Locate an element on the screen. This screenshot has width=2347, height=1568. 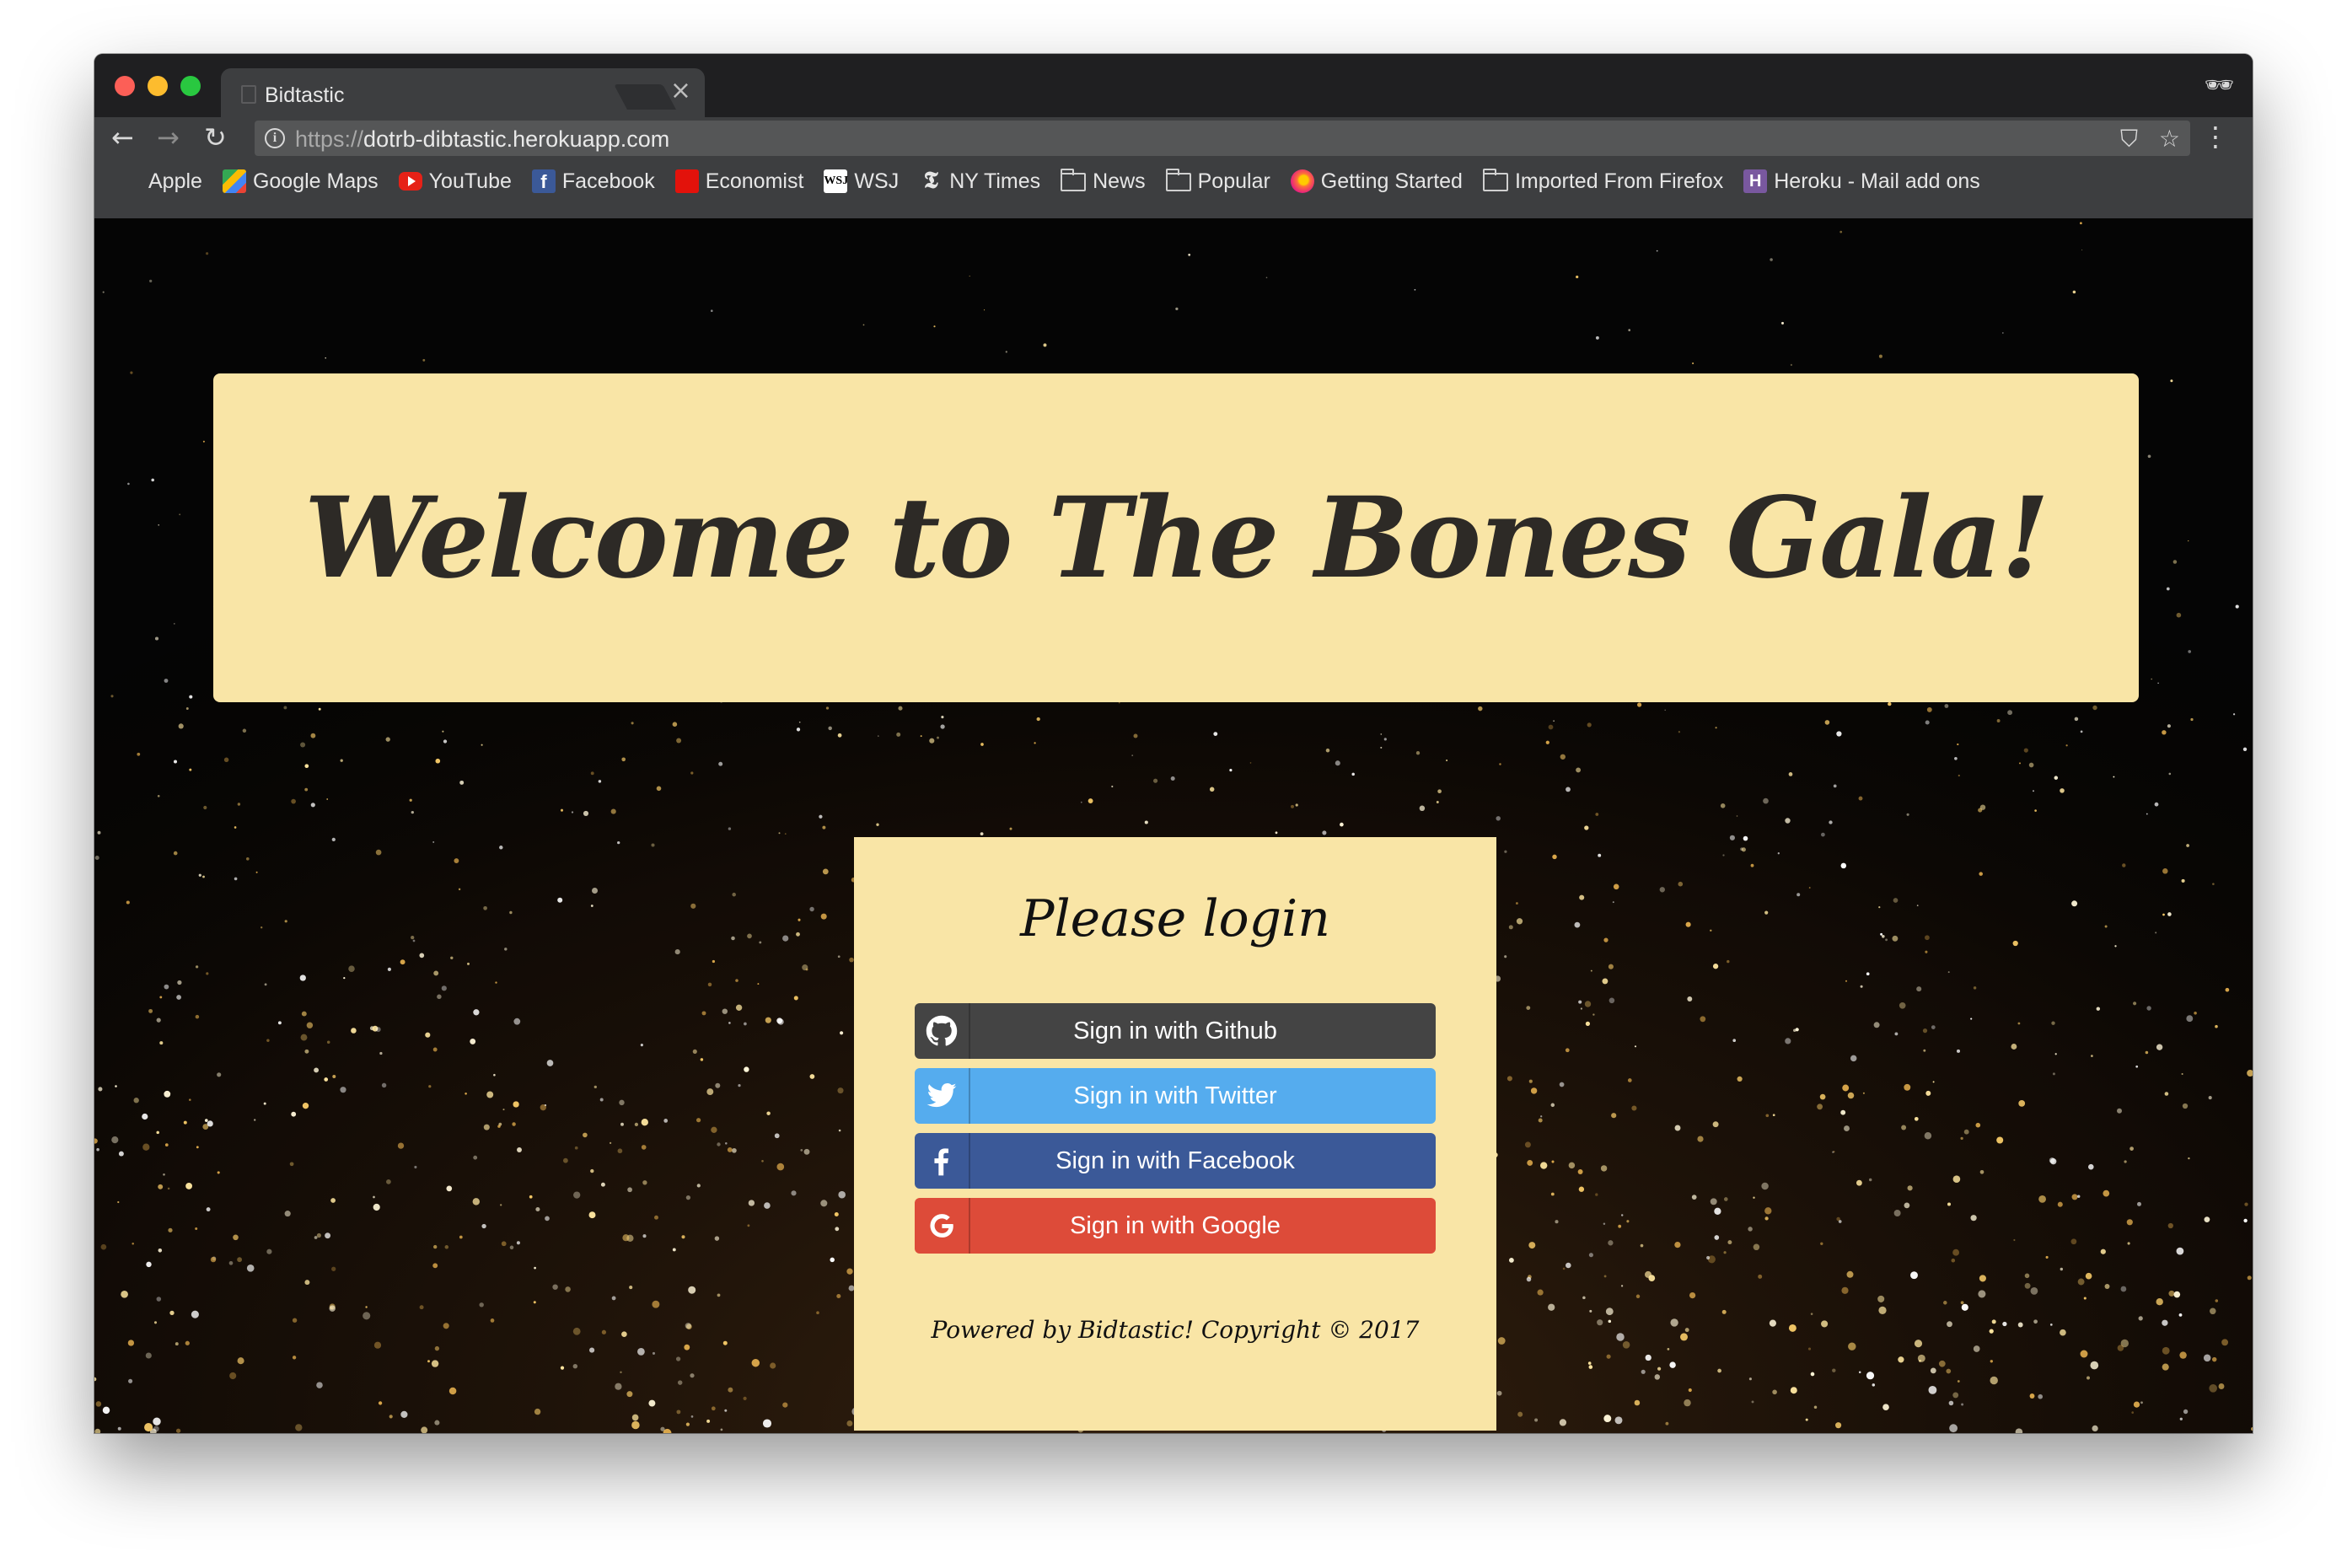
url-text: https://dotrb-dibtastic.herokuapp.com is located at coordinates (482, 140).